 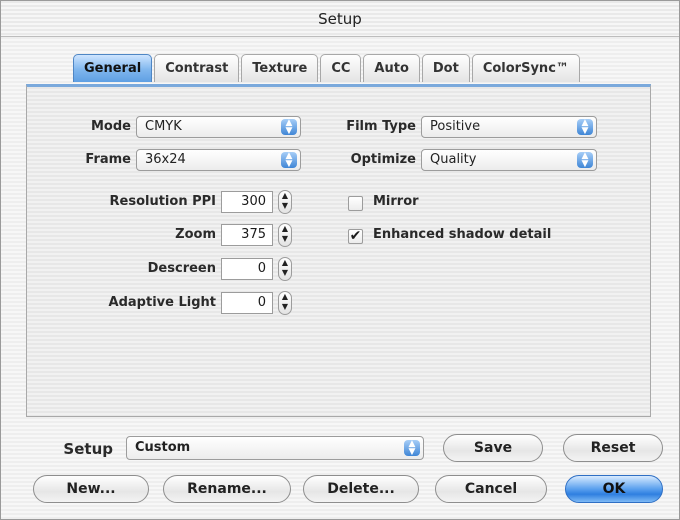 What do you see at coordinates (218, 127) in the screenshot?
I see `mode-select: CMYK ▲ ▼` at bounding box center [218, 127].